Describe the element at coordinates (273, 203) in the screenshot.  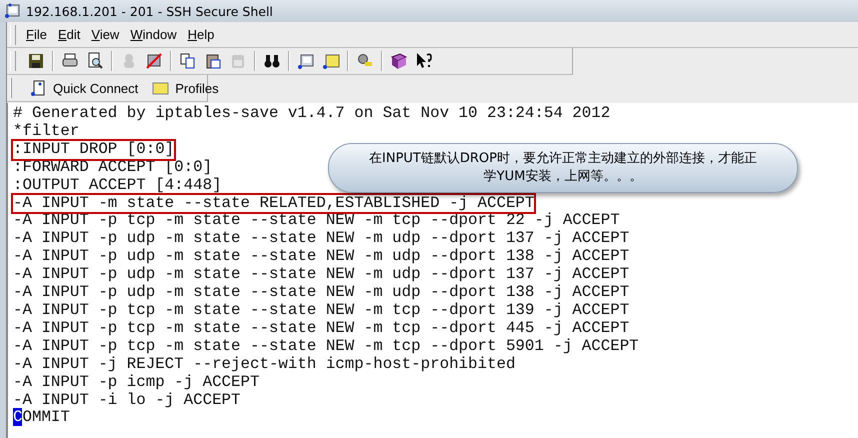
I see `terminal-line: -A INPUT -m state --state RELATED,ESTABLISHED -j ACCEPT` at that location.